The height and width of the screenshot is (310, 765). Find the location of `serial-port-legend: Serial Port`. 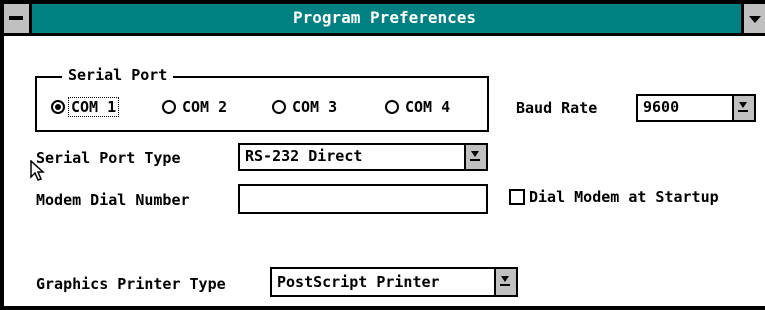

serial-port-legend: Serial Port is located at coordinates (118, 75).